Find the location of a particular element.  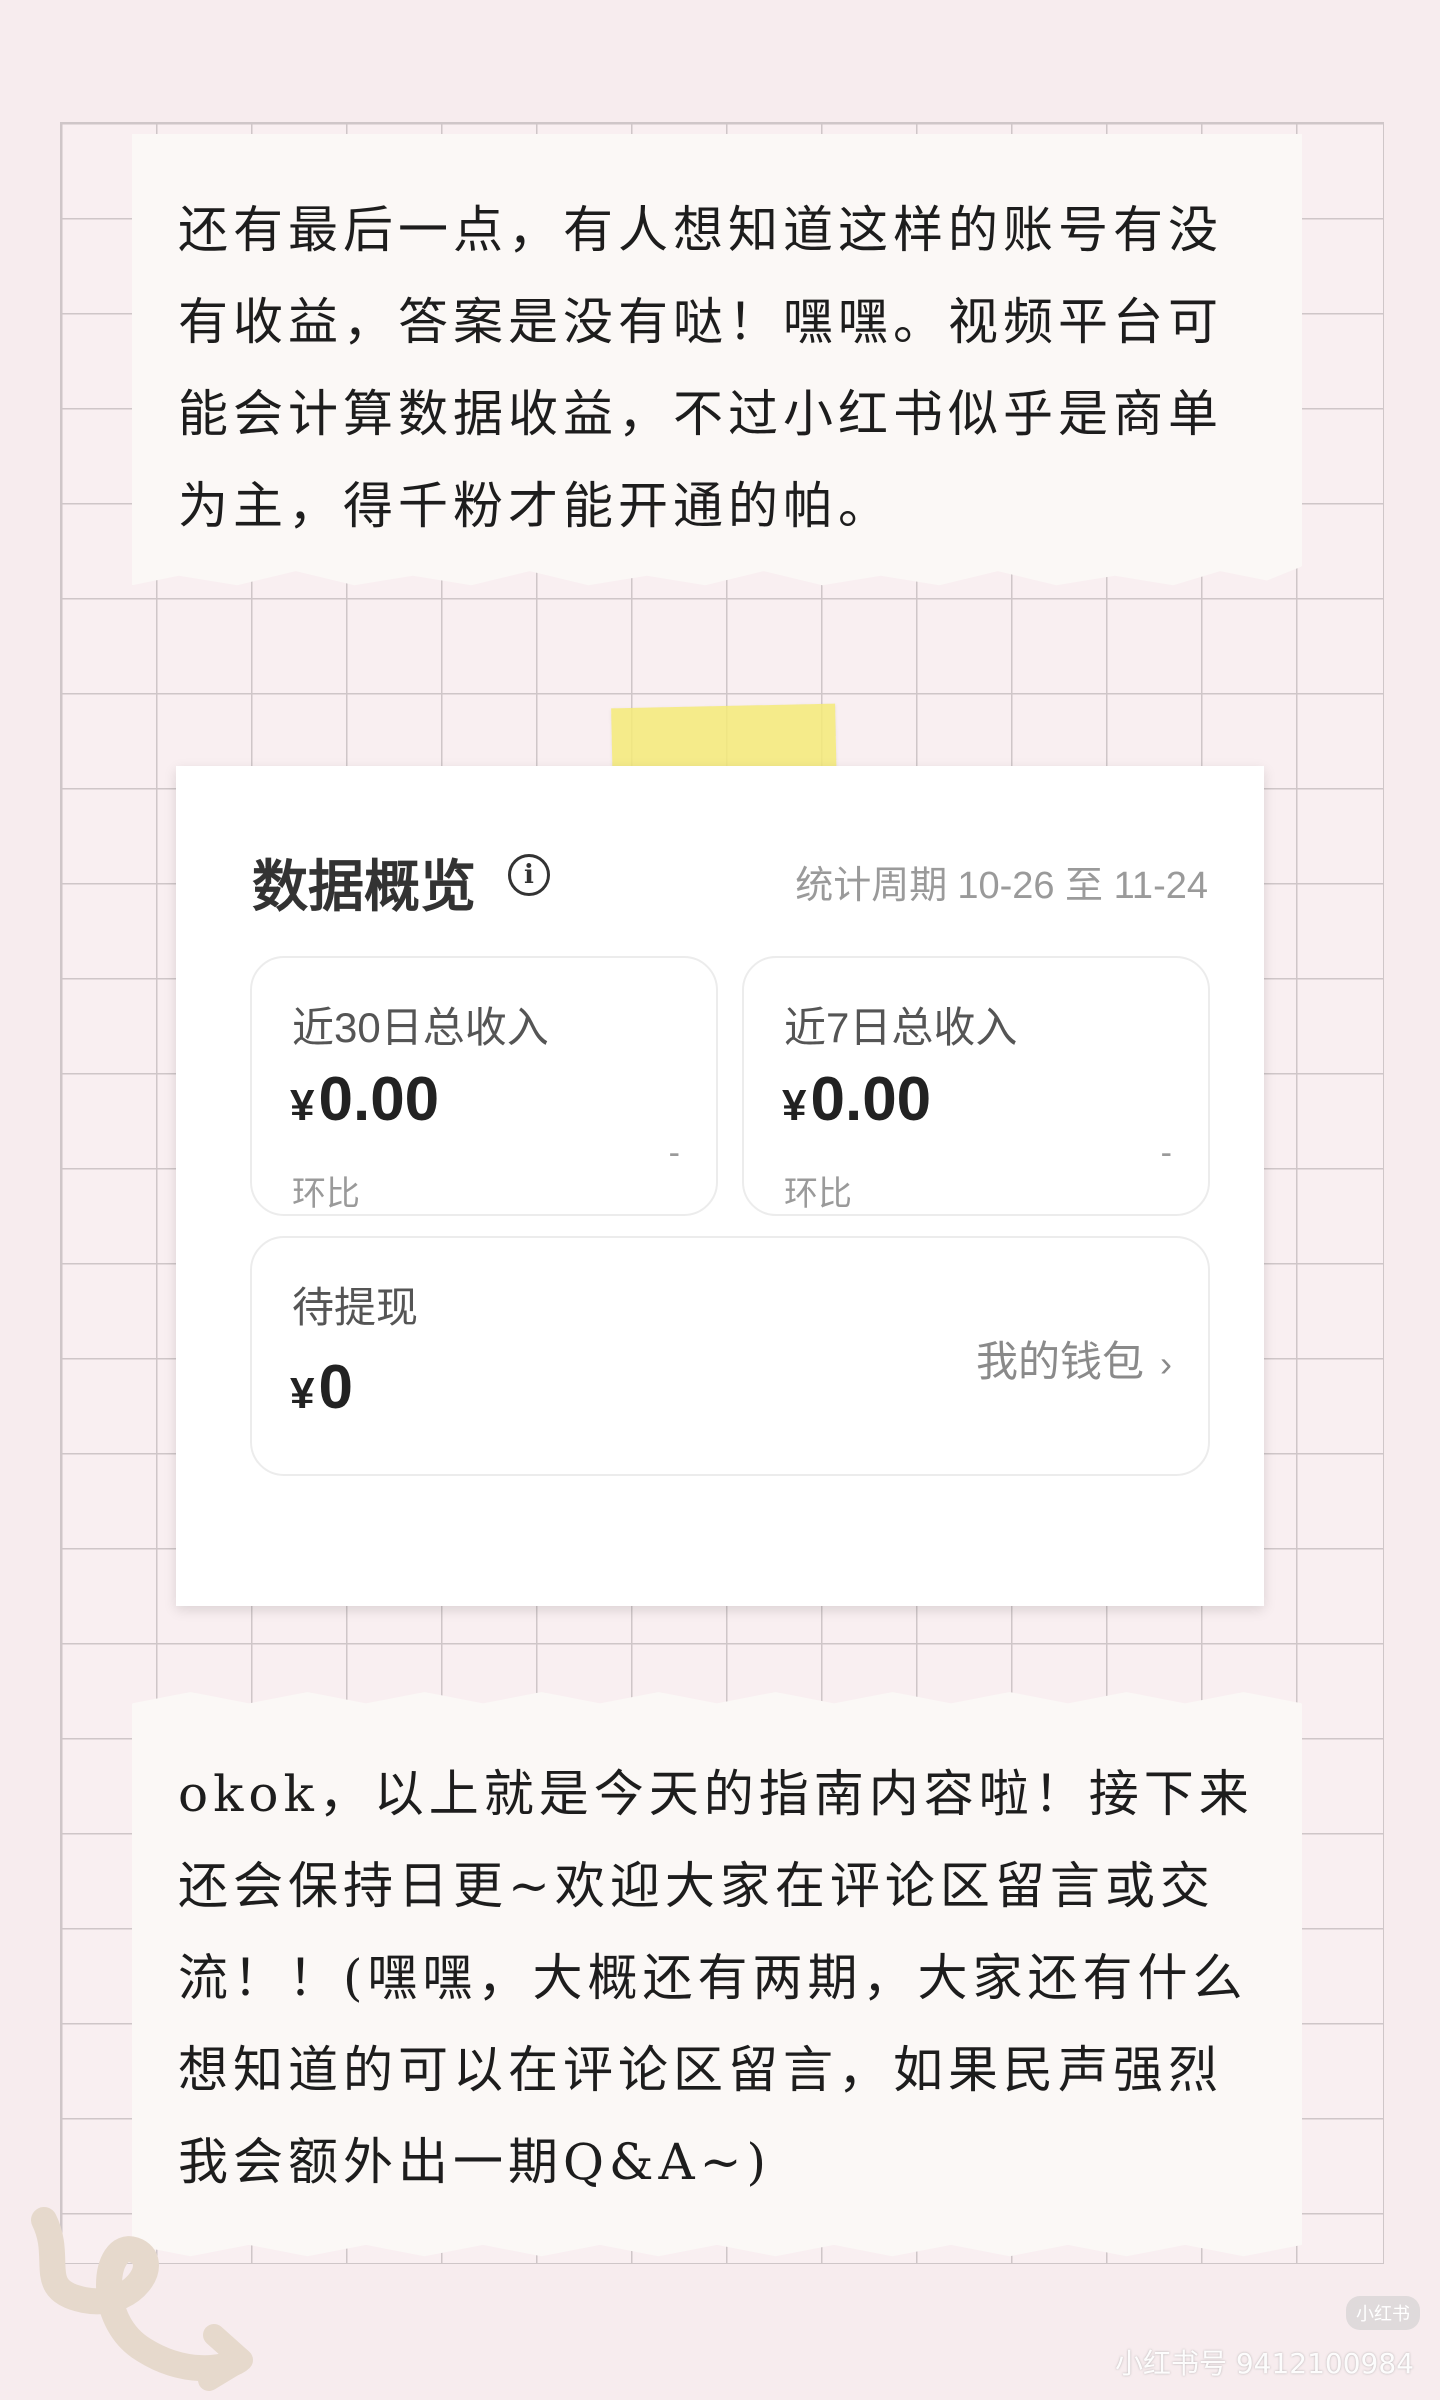

info-icon: i is located at coordinates (529, 875).